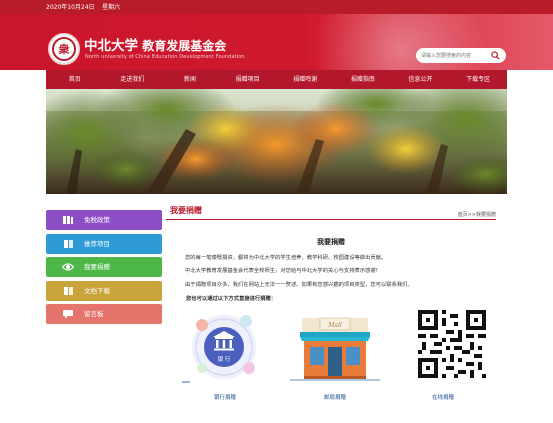  I want to click on nav-item-guide: 捐赠指南, so click(363, 79).